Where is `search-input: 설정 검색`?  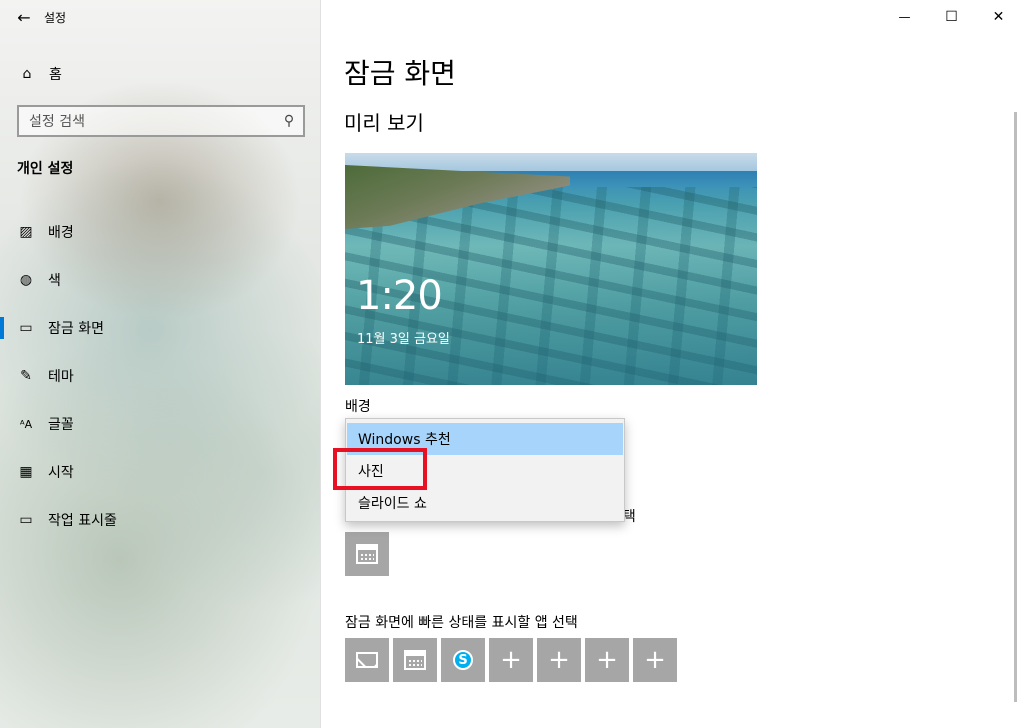 search-input: 설정 검색 is located at coordinates (147, 121).